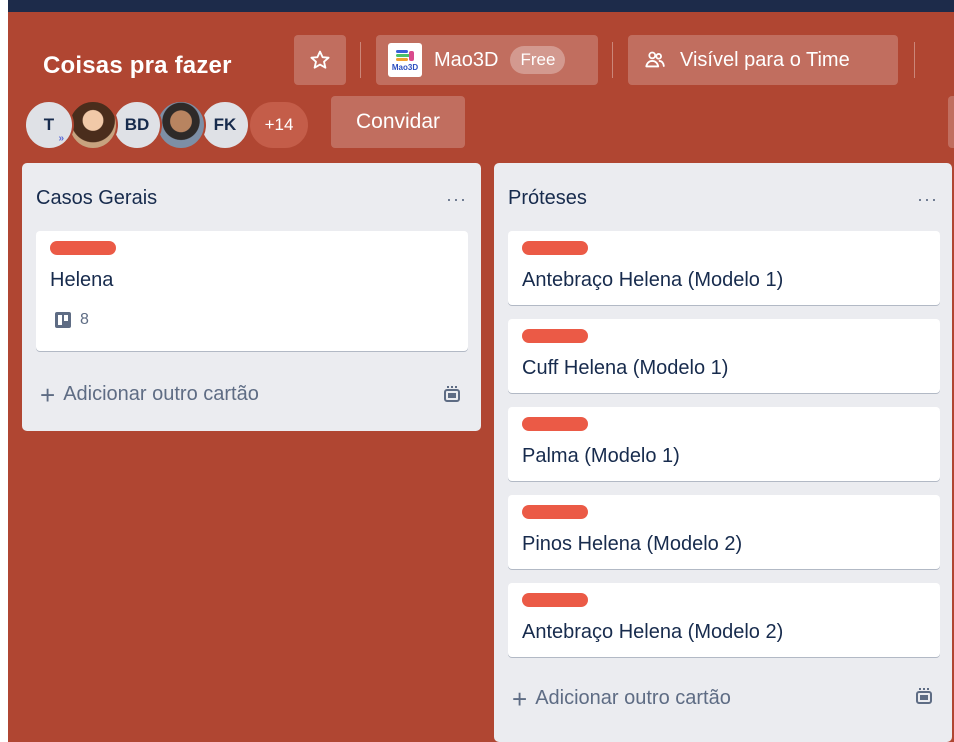 This screenshot has height=742, width=954. Describe the element at coordinates (724, 620) in the screenshot. I see `card: Antebraço Helena (Modelo 2)` at that location.